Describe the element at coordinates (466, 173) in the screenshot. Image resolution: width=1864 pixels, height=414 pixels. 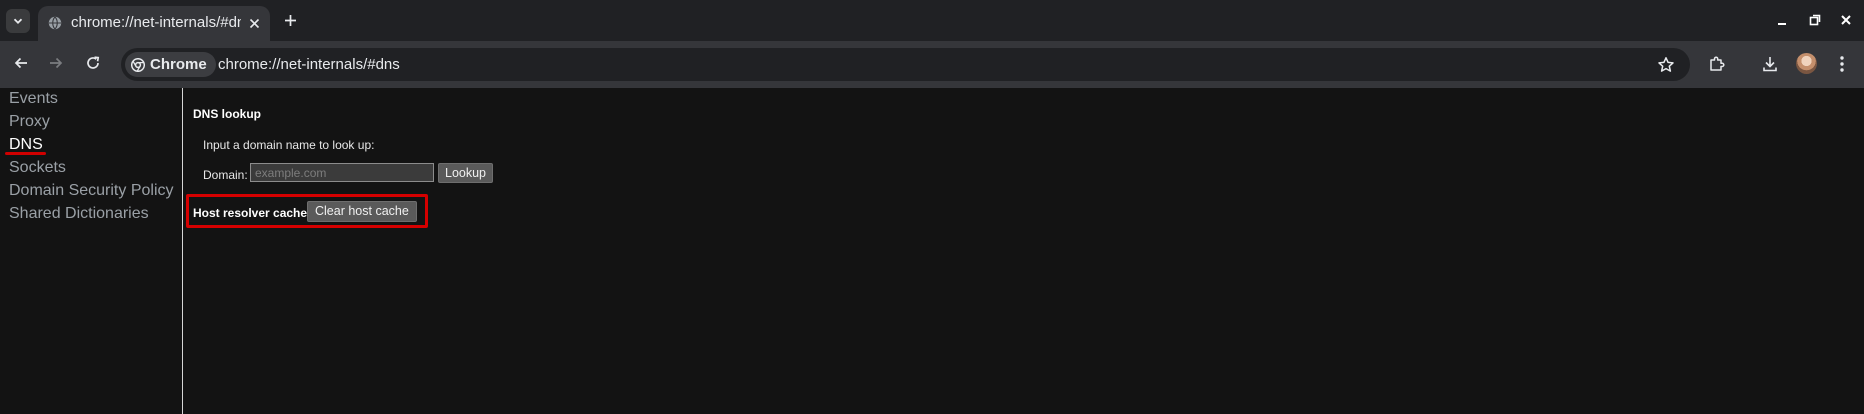
I see `lookup-button: Lookup` at that location.